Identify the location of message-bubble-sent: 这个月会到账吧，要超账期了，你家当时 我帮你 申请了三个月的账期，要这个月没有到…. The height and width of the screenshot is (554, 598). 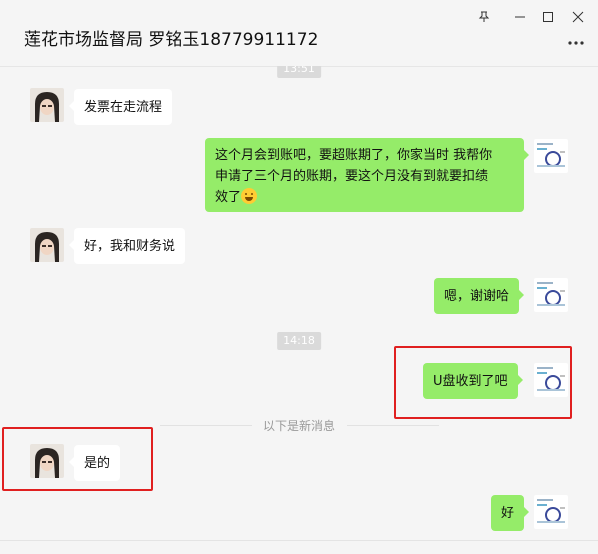
(367, 175).